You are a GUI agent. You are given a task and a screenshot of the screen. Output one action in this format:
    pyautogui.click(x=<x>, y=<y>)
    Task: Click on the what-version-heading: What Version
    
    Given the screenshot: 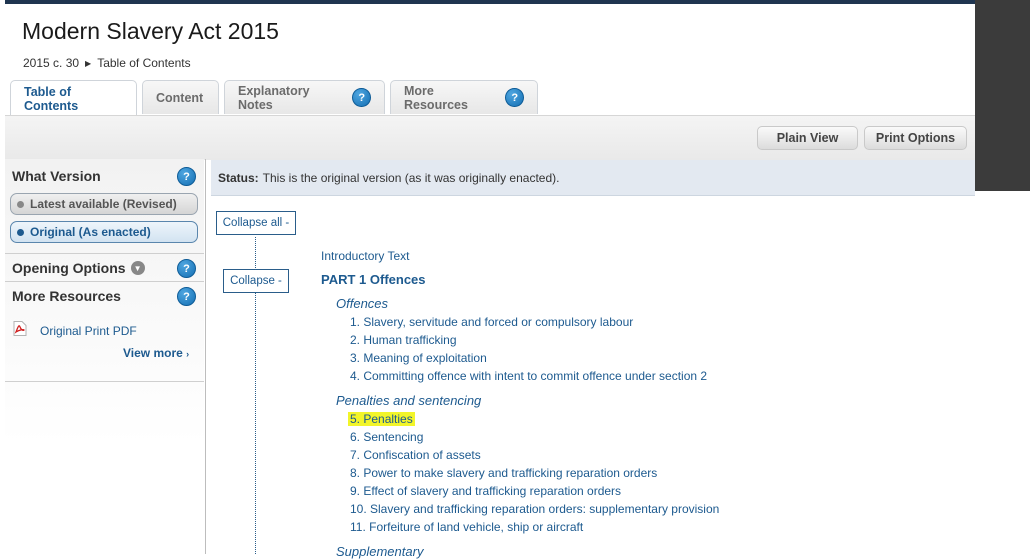 What is the action you would take?
    pyautogui.click(x=56, y=176)
    